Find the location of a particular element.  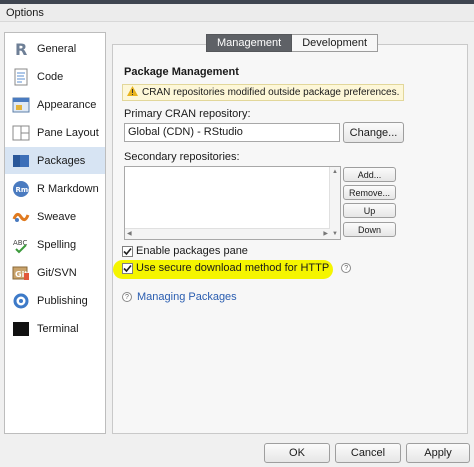

secure-download-option: Use secure download method for HTTP ? is located at coordinates (237, 268).